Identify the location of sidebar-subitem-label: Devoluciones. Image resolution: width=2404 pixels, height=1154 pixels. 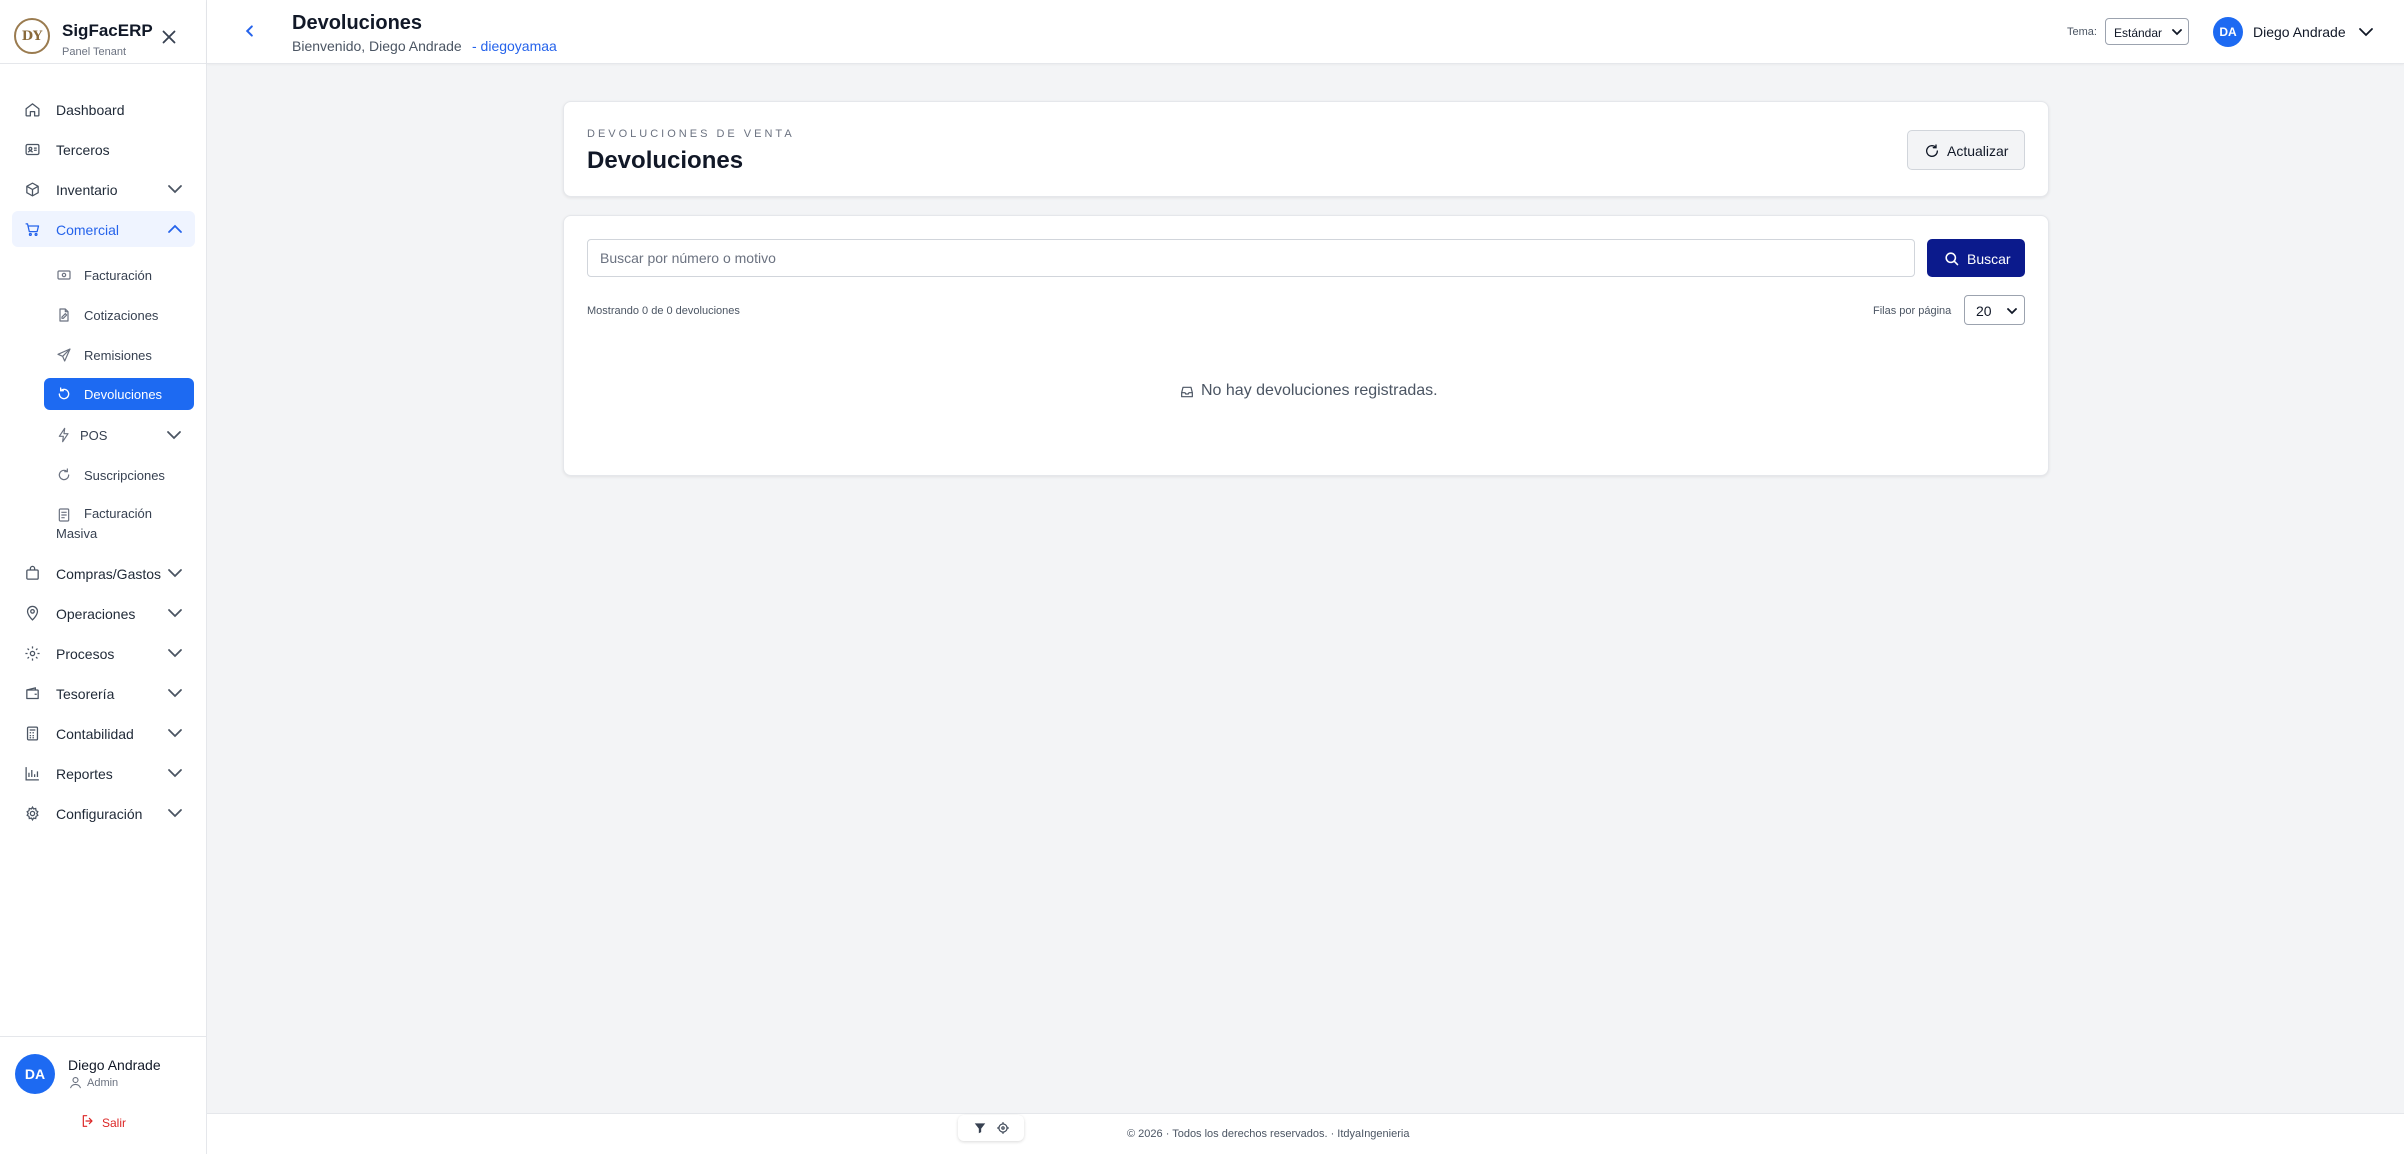
(123, 394).